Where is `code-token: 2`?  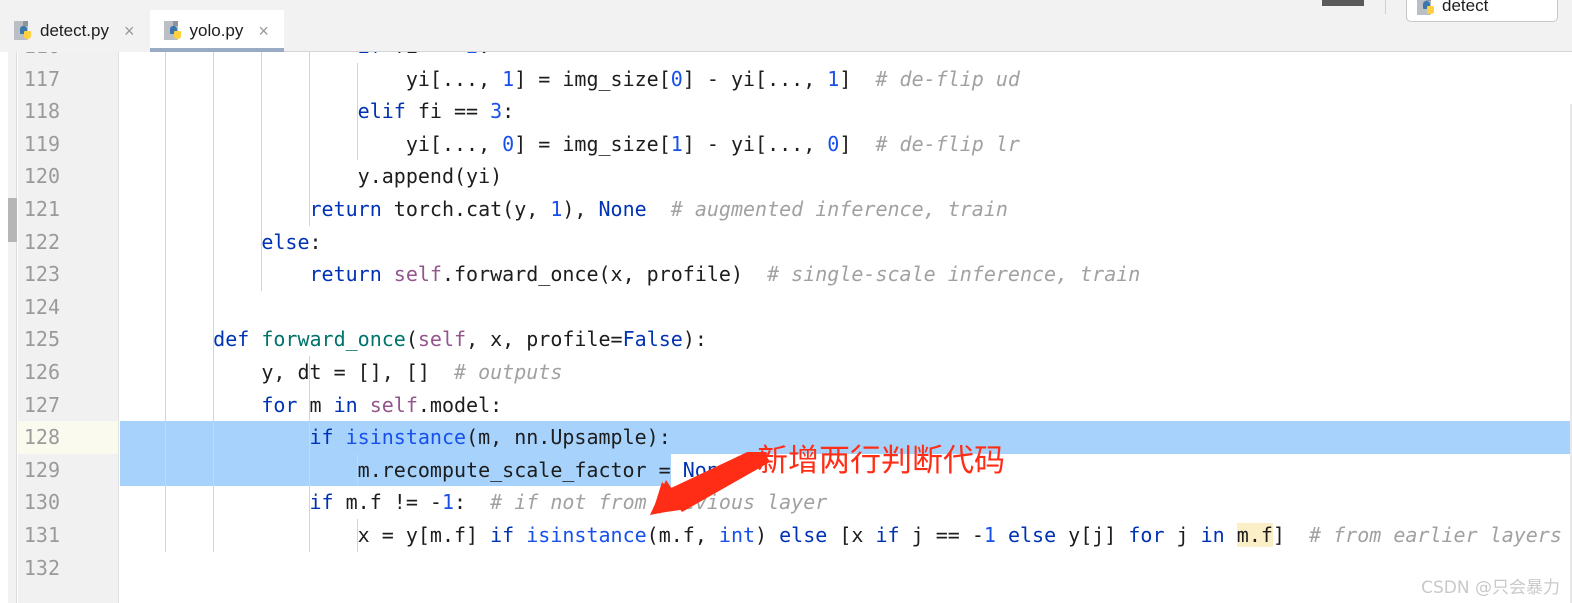
code-token: 2 is located at coordinates (472, 55).